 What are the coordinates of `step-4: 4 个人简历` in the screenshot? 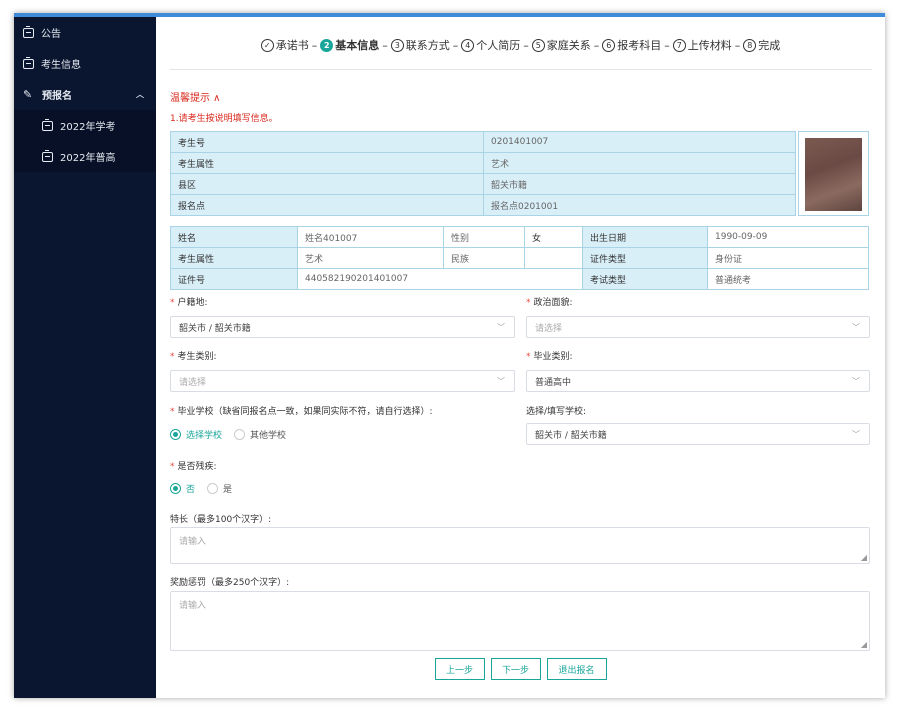 It's located at (490, 45).